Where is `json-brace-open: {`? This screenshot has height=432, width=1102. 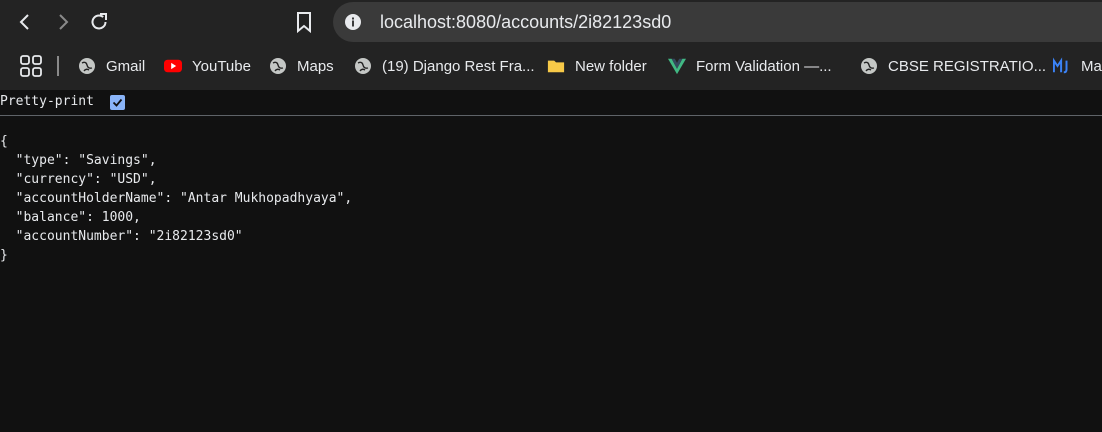 json-brace-open: { is located at coordinates (4, 141).